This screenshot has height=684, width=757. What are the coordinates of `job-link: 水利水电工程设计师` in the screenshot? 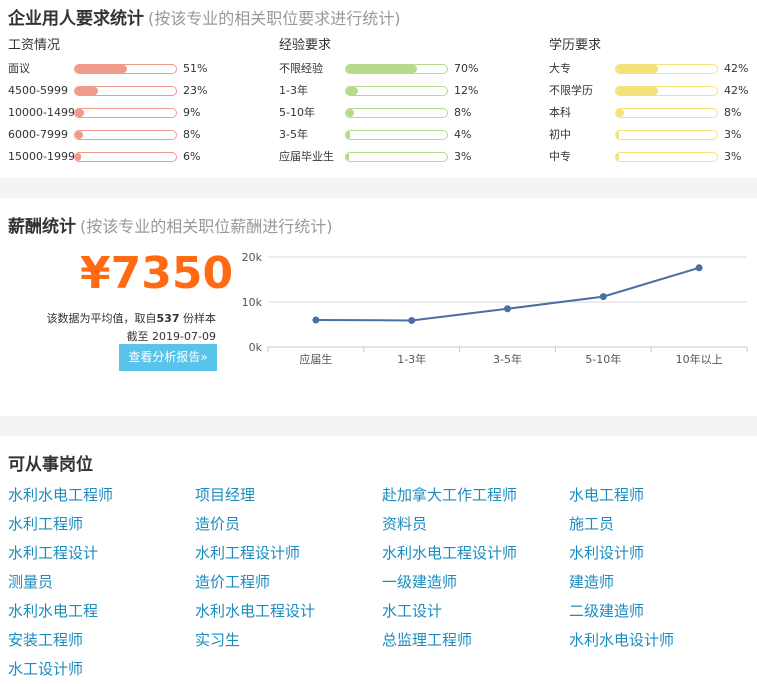 It's located at (449, 552).